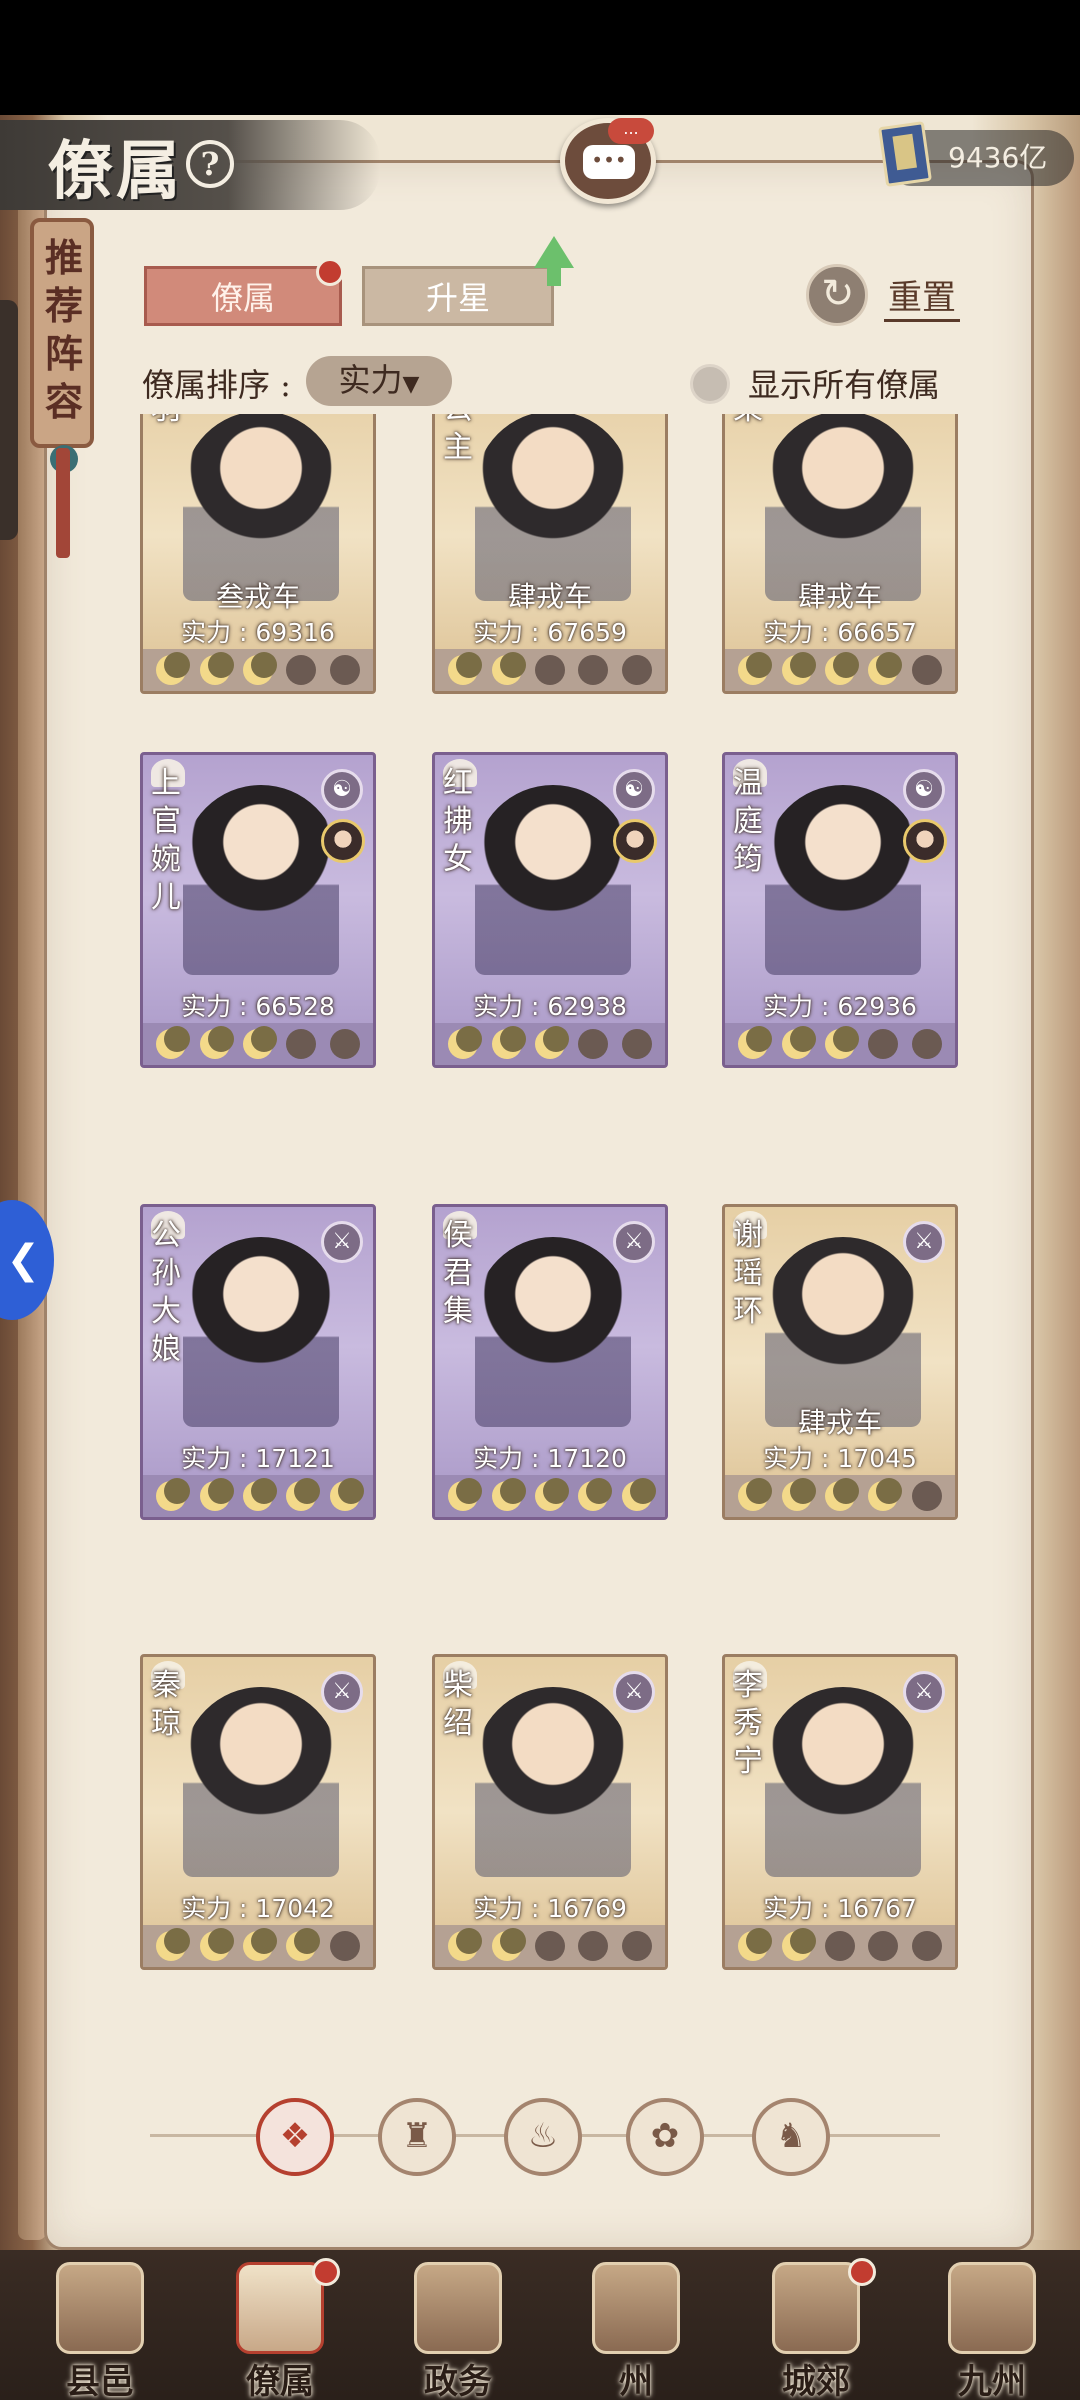 This screenshot has width=1080, height=2400. Describe the element at coordinates (922, 296) in the screenshot. I see `reset-button: 重置` at that location.